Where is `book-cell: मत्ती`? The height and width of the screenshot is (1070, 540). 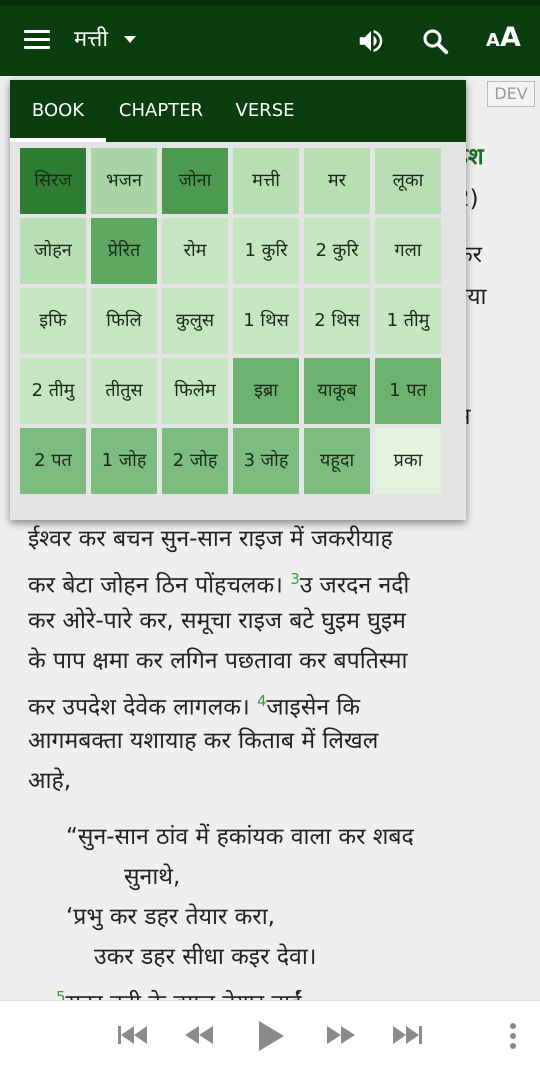 book-cell: मत्ती is located at coordinates (266, 181).